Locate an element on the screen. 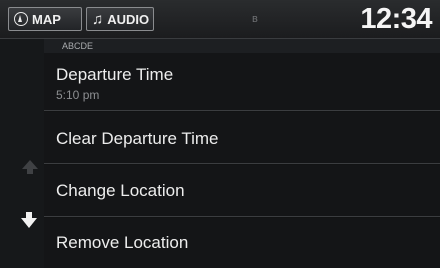 Image resolution: width=440 pixels, height=268 pixels. music-note-icon: ♫ is located at coordinates (98, 19).